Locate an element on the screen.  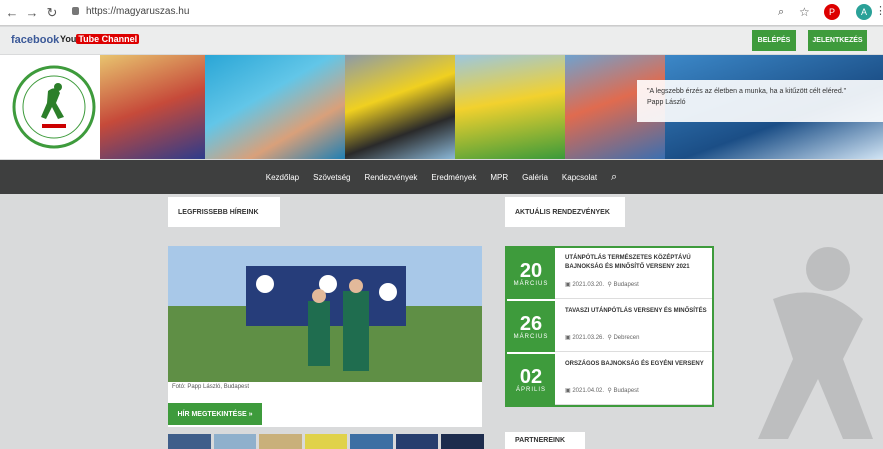
event-title: ORSZÁGOS BAJNOKSÁG ÉS EGYÉNI VERSENY is located at coordinates (636, 364).